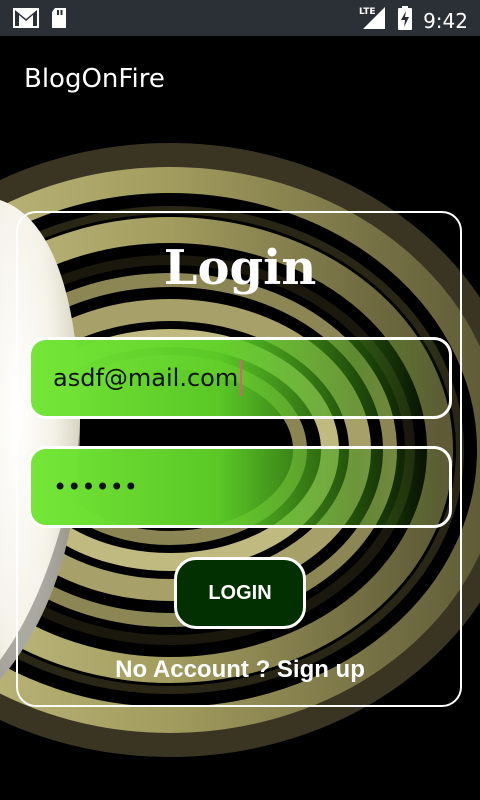 This screenshot has height=800, width=480. Describe the element at coordinates (59, 20) in the screenshot. I see `sd-card-icon` at that location.